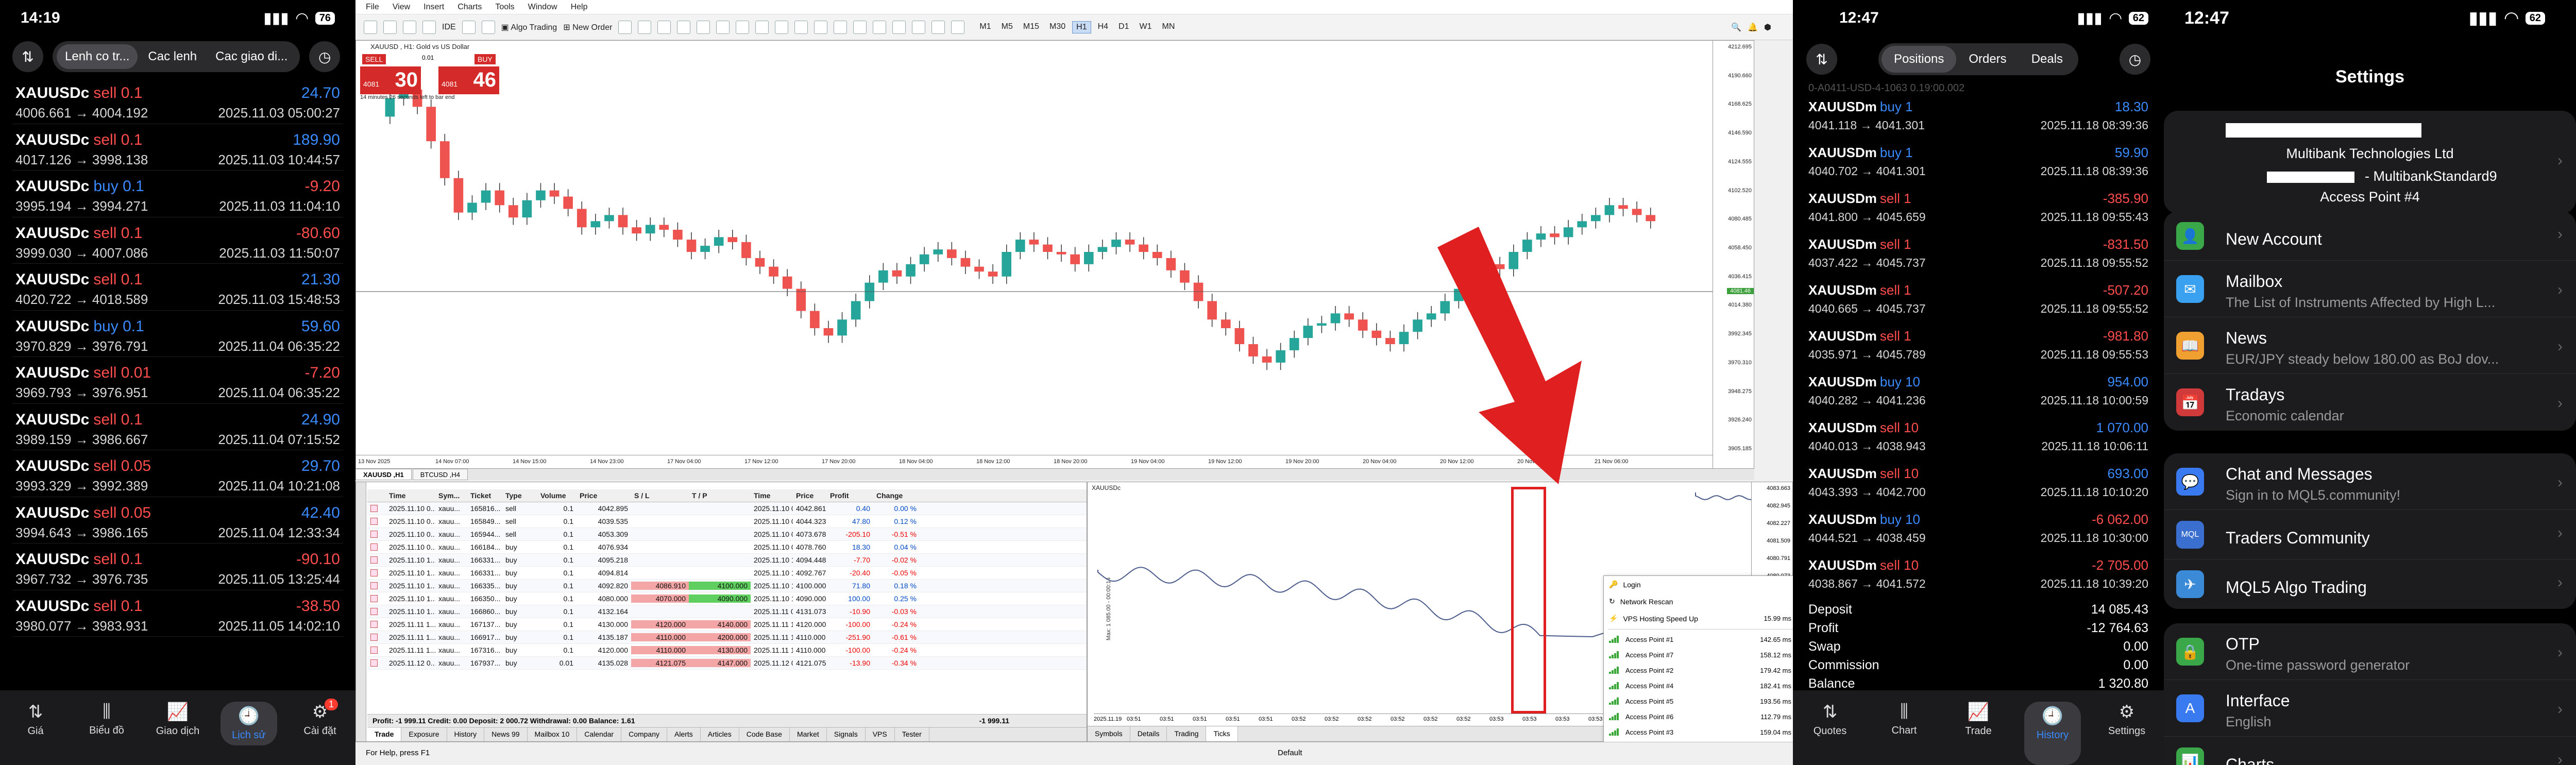 The height and width of the screenshot is (765, 2576). What do you see at coordinates (429, 57) in the screenshot?
I see `volume-input: 0.01` at bounding box center [429, 57].